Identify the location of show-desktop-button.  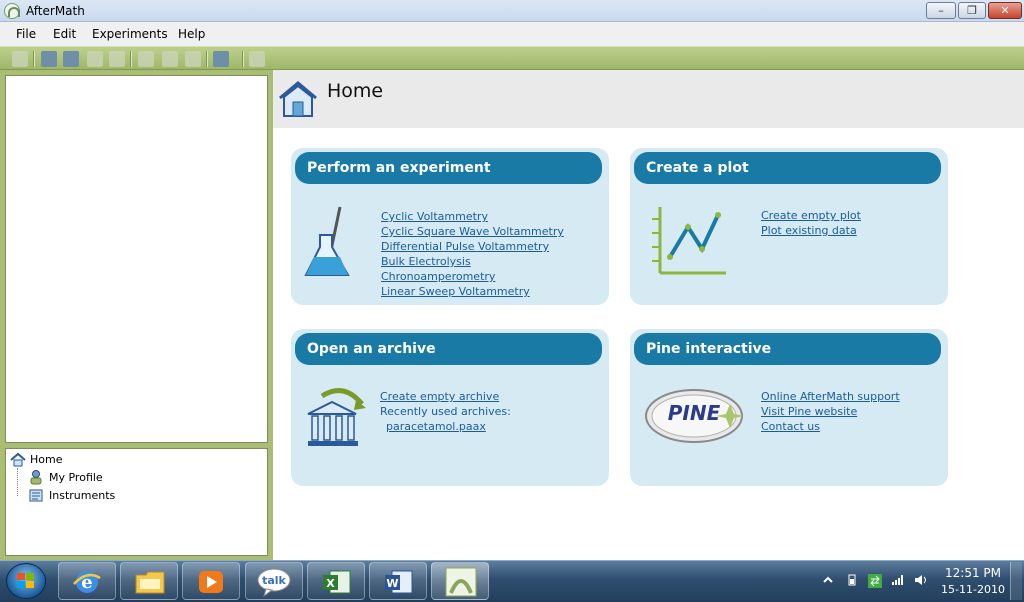
(1016, 581).